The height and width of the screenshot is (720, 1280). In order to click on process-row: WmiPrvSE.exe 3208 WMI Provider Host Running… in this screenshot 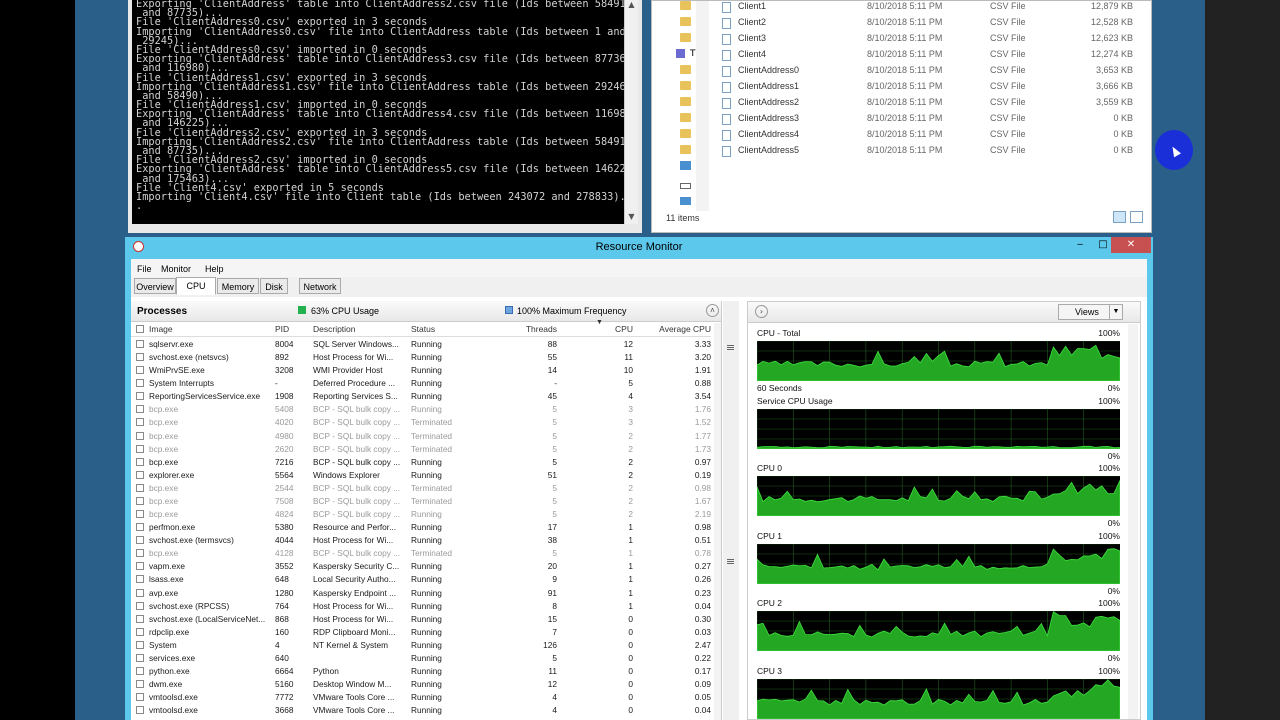, I will do `click(421, 370)`.